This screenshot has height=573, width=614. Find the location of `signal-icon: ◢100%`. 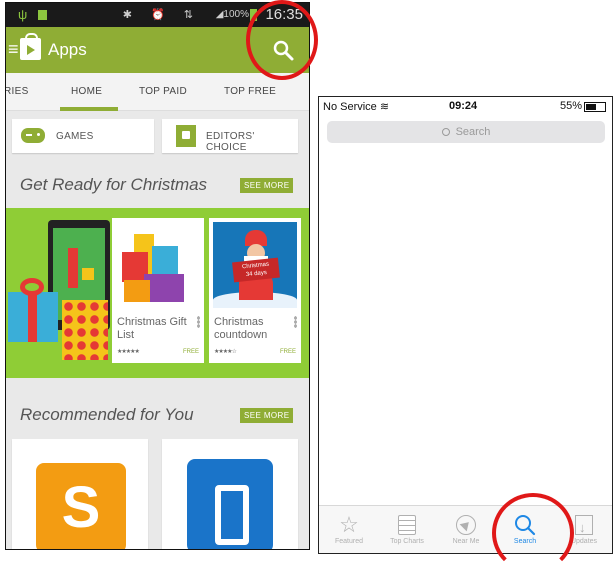

signal-icon: ◢100% is located at coordinates (232, 14).